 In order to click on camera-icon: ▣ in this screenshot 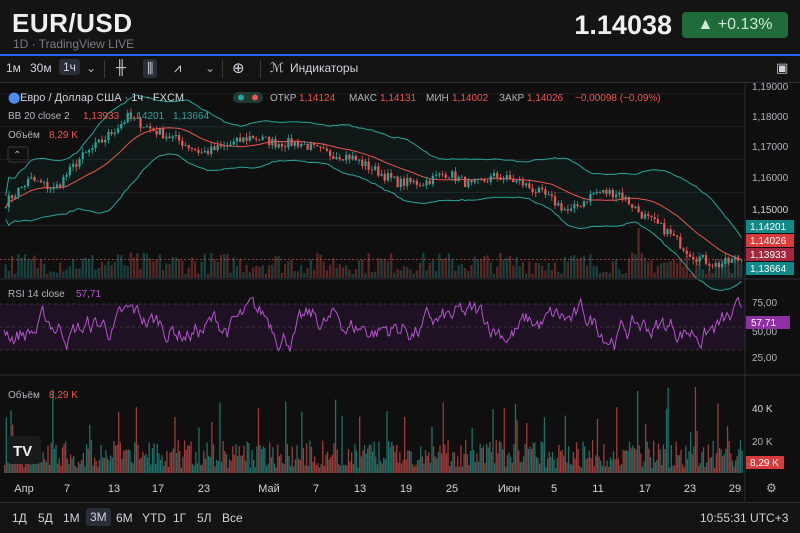, I will do `click(782, 68)`.